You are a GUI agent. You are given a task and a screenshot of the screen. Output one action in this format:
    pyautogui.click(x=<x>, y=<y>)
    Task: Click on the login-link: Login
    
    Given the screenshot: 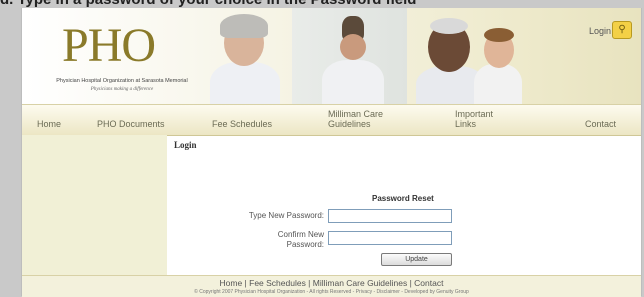 What is the action you would take?
    pyautogui.click(x=600, y=31)
    